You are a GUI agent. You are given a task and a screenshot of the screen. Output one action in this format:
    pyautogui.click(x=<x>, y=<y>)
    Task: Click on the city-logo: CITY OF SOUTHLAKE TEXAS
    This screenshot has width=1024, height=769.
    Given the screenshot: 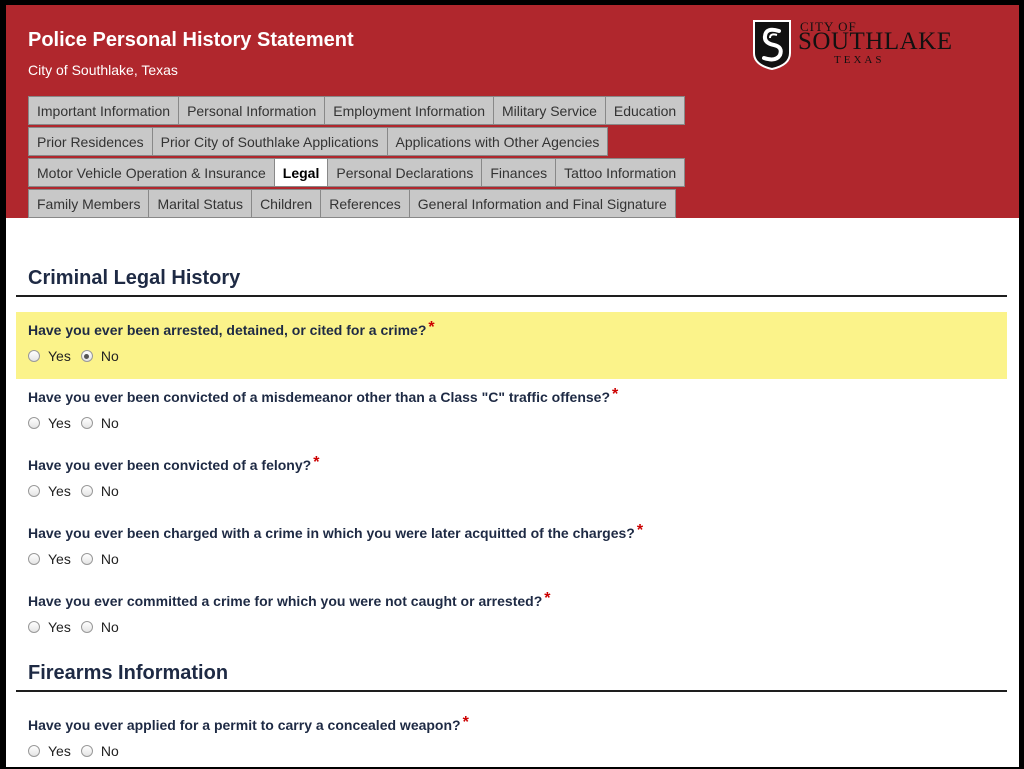 What is the action you would take?
    pyautogui.click(x=859, y=45)
    